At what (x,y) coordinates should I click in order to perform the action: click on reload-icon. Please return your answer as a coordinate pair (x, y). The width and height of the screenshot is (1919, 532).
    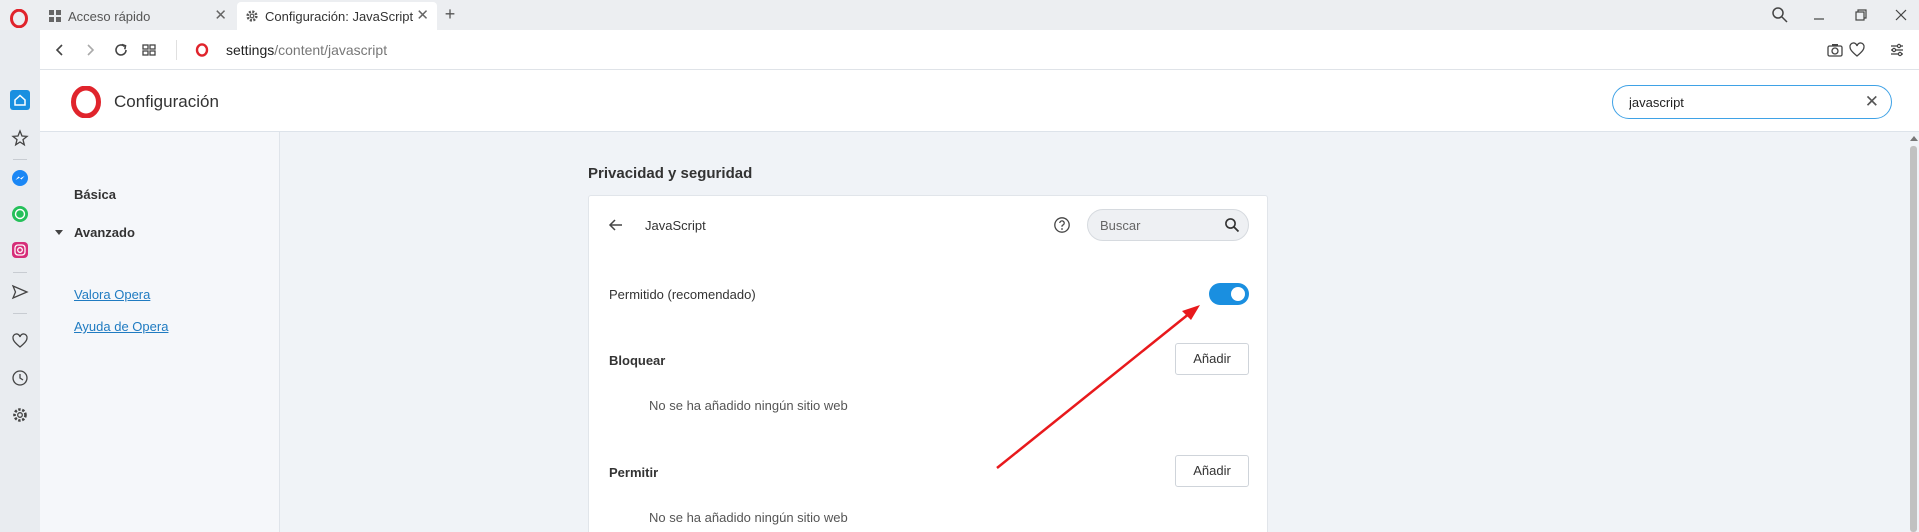
    Looking at the image, I should click on (121, 50).